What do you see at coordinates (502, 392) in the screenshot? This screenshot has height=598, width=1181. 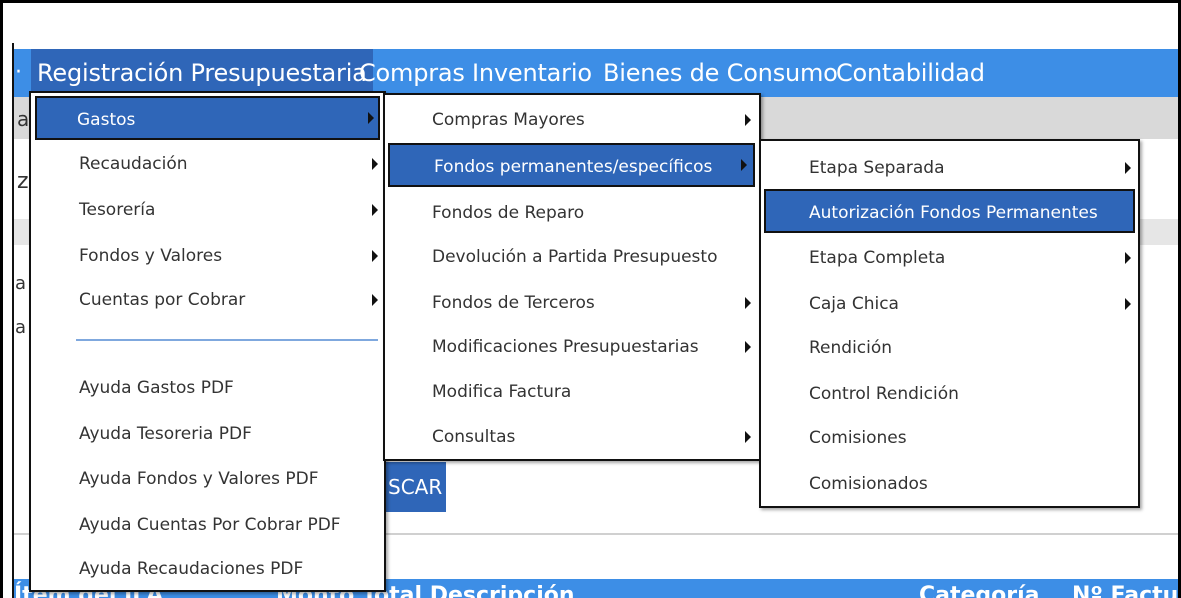 I see `menu-item-label: Modifica Factura` at bounding box center [502, 392].